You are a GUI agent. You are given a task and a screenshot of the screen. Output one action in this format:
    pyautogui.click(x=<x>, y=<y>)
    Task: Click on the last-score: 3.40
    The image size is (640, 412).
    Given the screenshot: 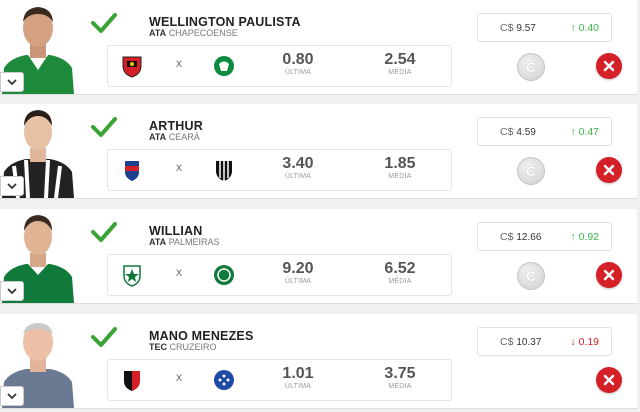 What is the action you would take?
    pyautogui.click(x=298, y=163)
    